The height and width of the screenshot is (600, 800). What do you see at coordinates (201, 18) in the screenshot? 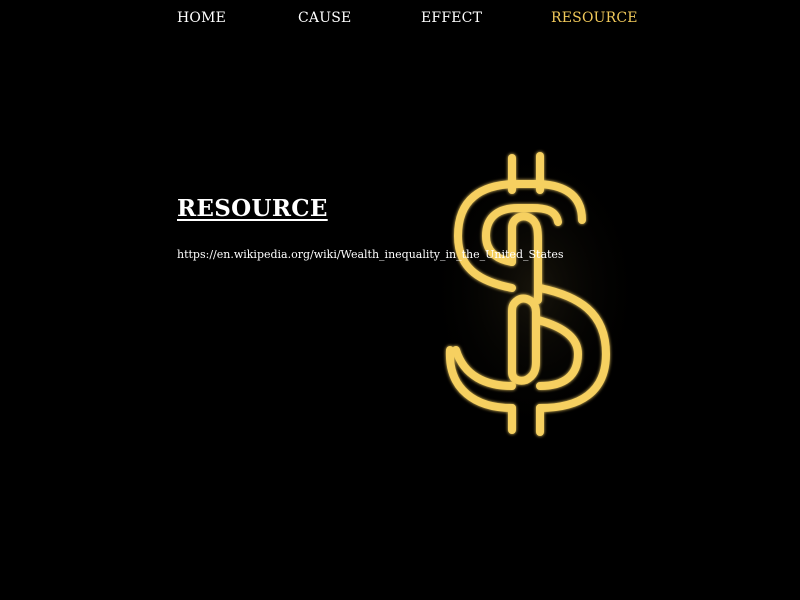
I see `nav-item-home: HOME` at bounding box center [201, 18].